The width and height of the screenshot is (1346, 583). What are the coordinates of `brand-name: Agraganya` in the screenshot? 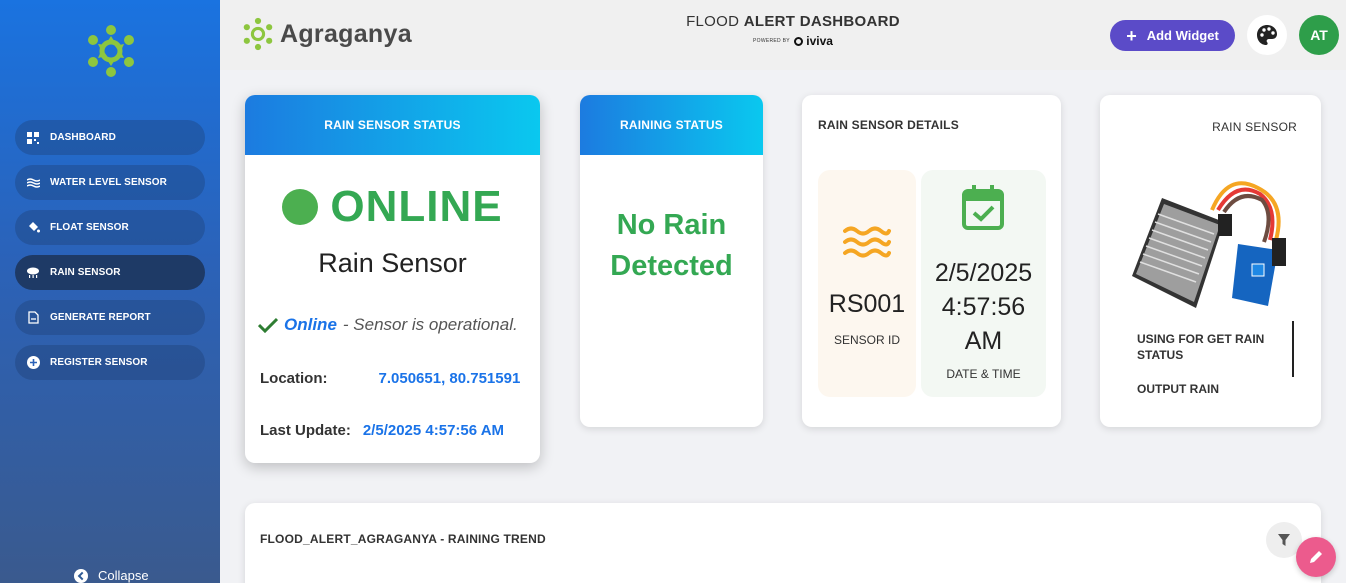 It's located at (346, 33).